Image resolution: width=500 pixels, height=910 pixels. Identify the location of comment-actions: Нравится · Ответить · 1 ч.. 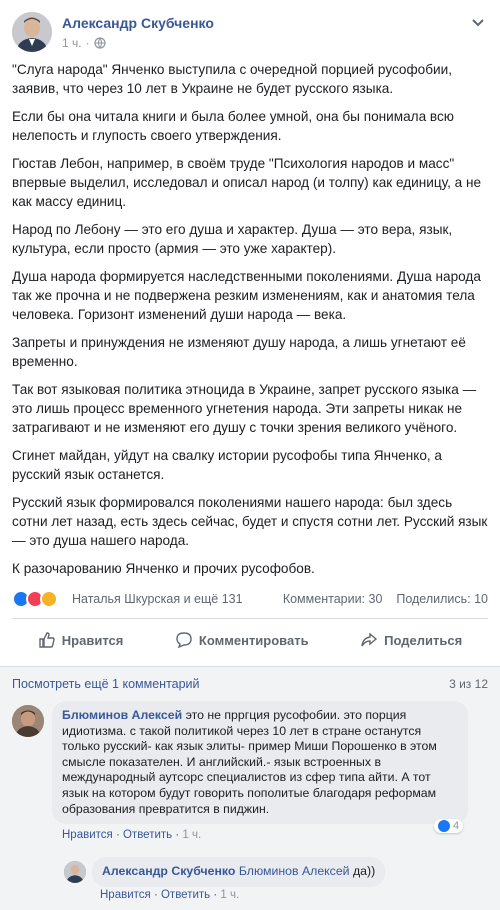
(132, 835).